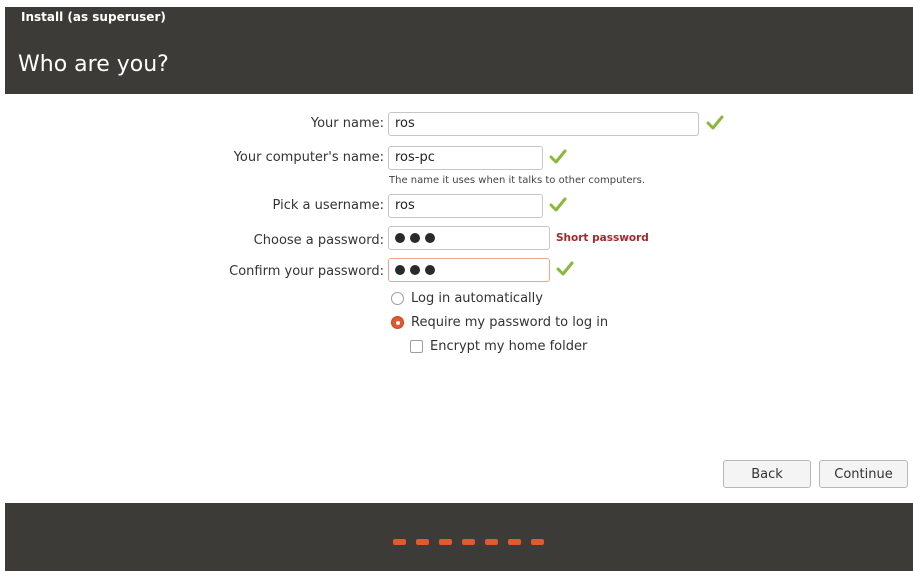 This screenshot has width=913, height=571. What do you see at coordinates (328, 205) in the screenshot?
I see `username-label: Pick a username:` at bounding box center [328, 205].